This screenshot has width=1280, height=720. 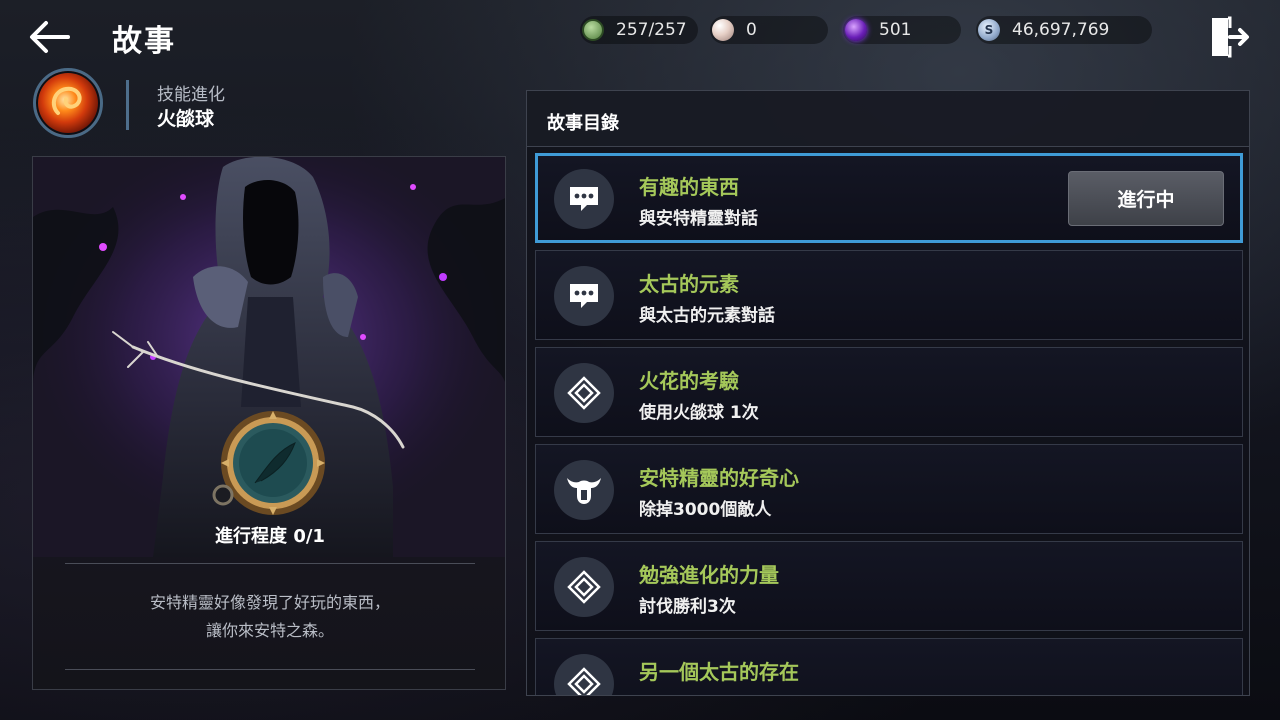 I want to click on story-entry-subtitle: 與安特精靈對話, so click(x=698, y=219).